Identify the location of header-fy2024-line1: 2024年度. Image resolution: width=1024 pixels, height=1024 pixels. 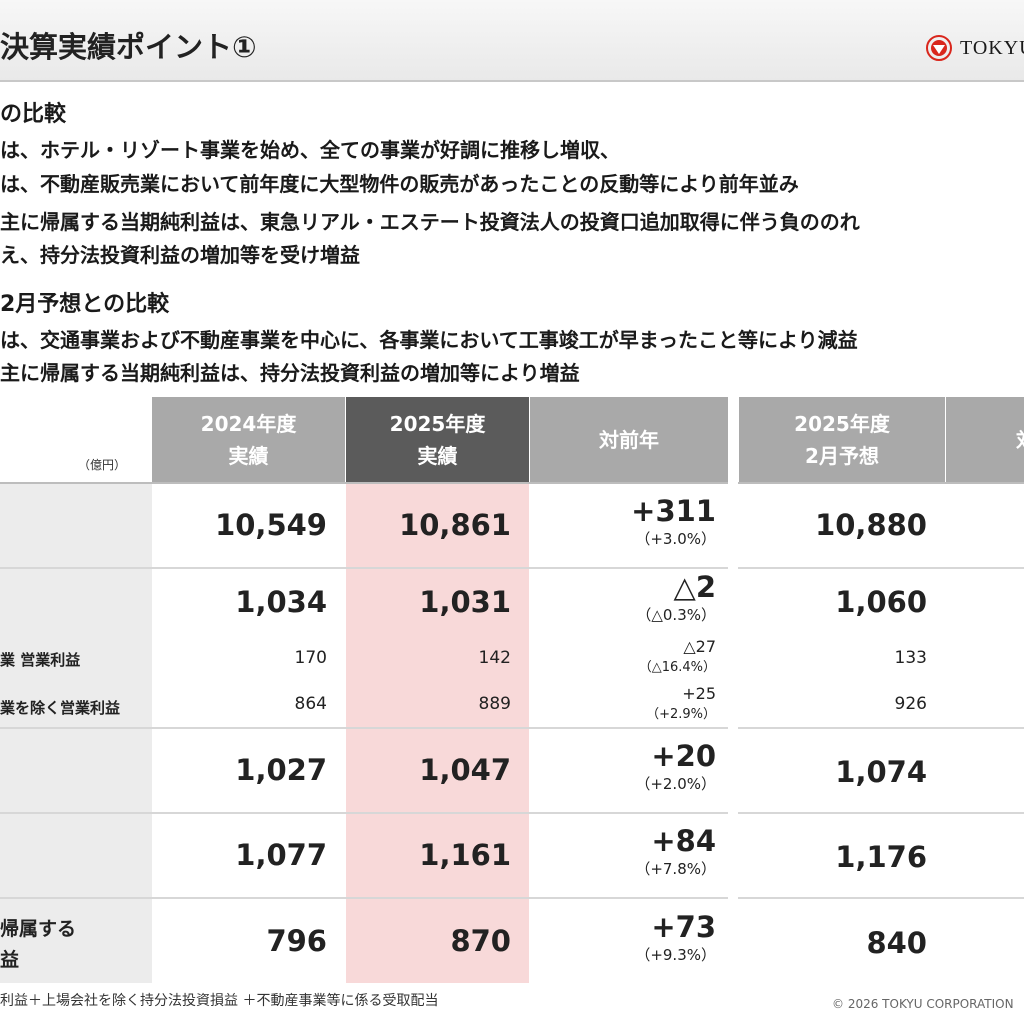
(248, 423).